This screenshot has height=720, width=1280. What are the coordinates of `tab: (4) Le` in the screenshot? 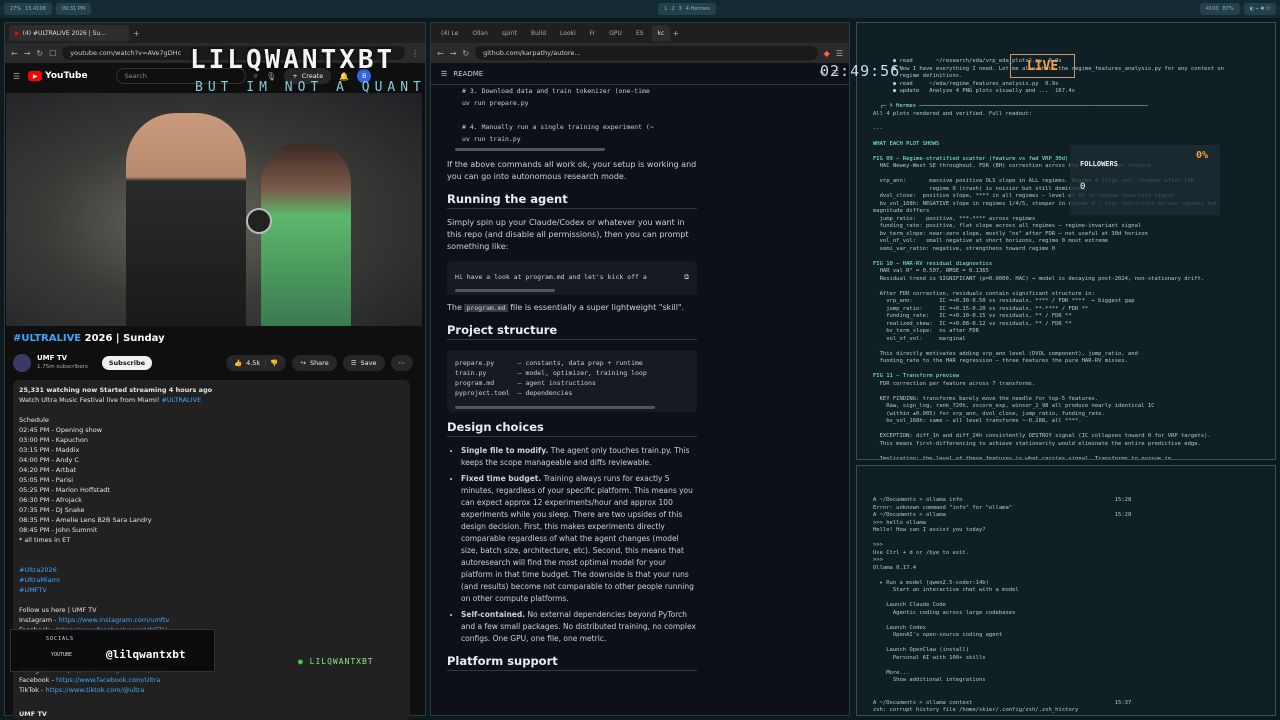 It's located at (449, 33).